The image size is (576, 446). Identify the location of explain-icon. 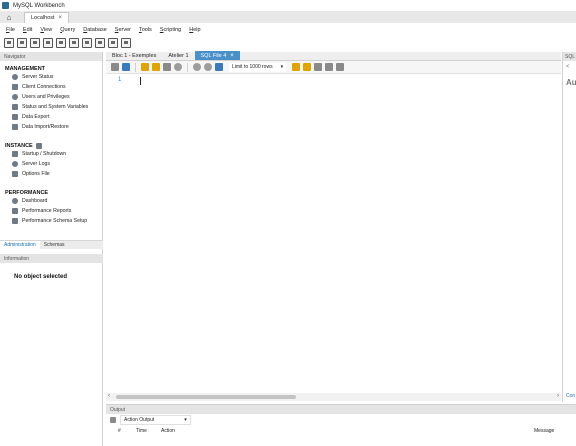
(167, 67).